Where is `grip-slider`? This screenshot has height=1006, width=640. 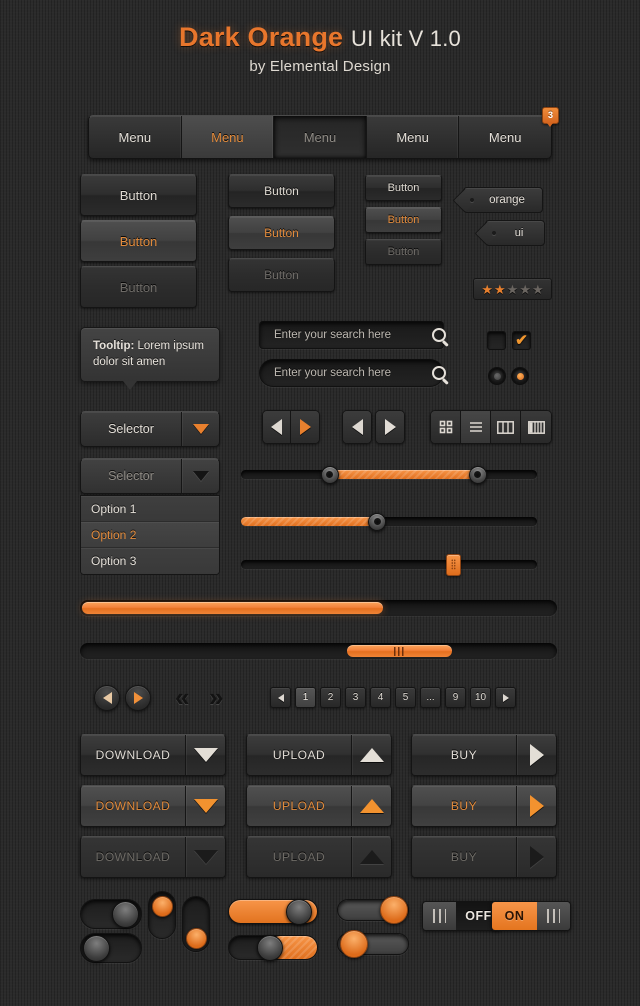
grip-slider is located at coordinates (389, 564).